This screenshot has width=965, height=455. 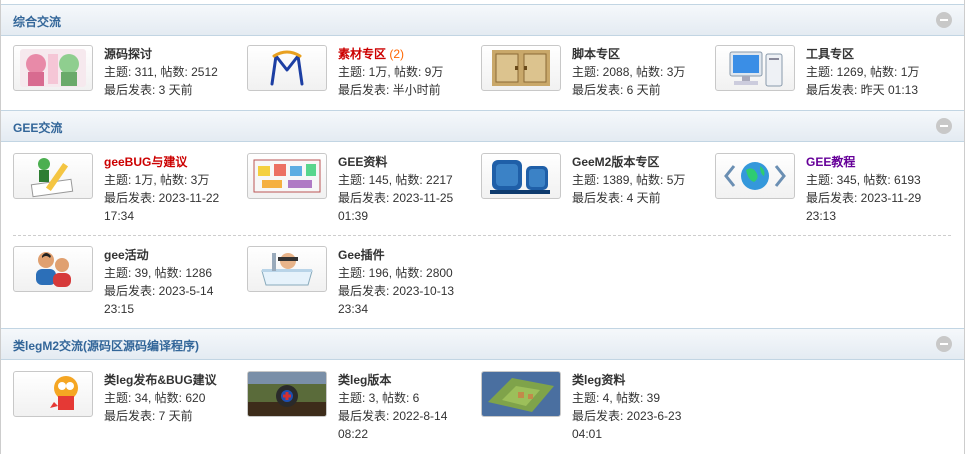 What do you see at coordinates (126, 255) in the screenshot?
I see `forum-name-link: gee活动` at bounding box center [126, 255].